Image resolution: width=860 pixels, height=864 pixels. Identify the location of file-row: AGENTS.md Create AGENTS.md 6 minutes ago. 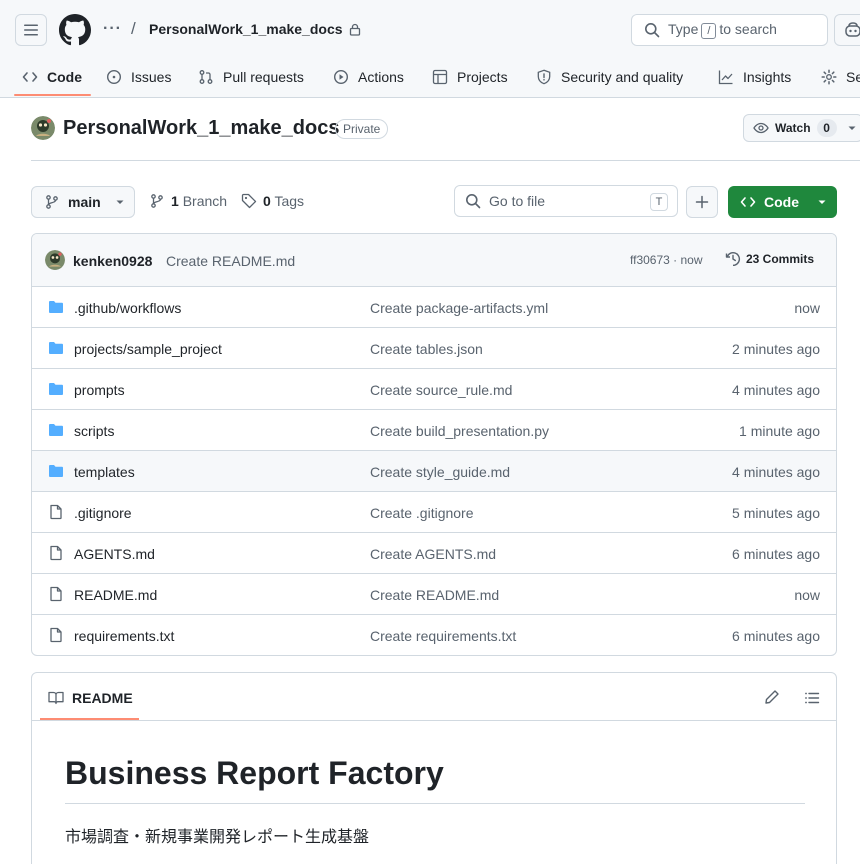
(434, 553).